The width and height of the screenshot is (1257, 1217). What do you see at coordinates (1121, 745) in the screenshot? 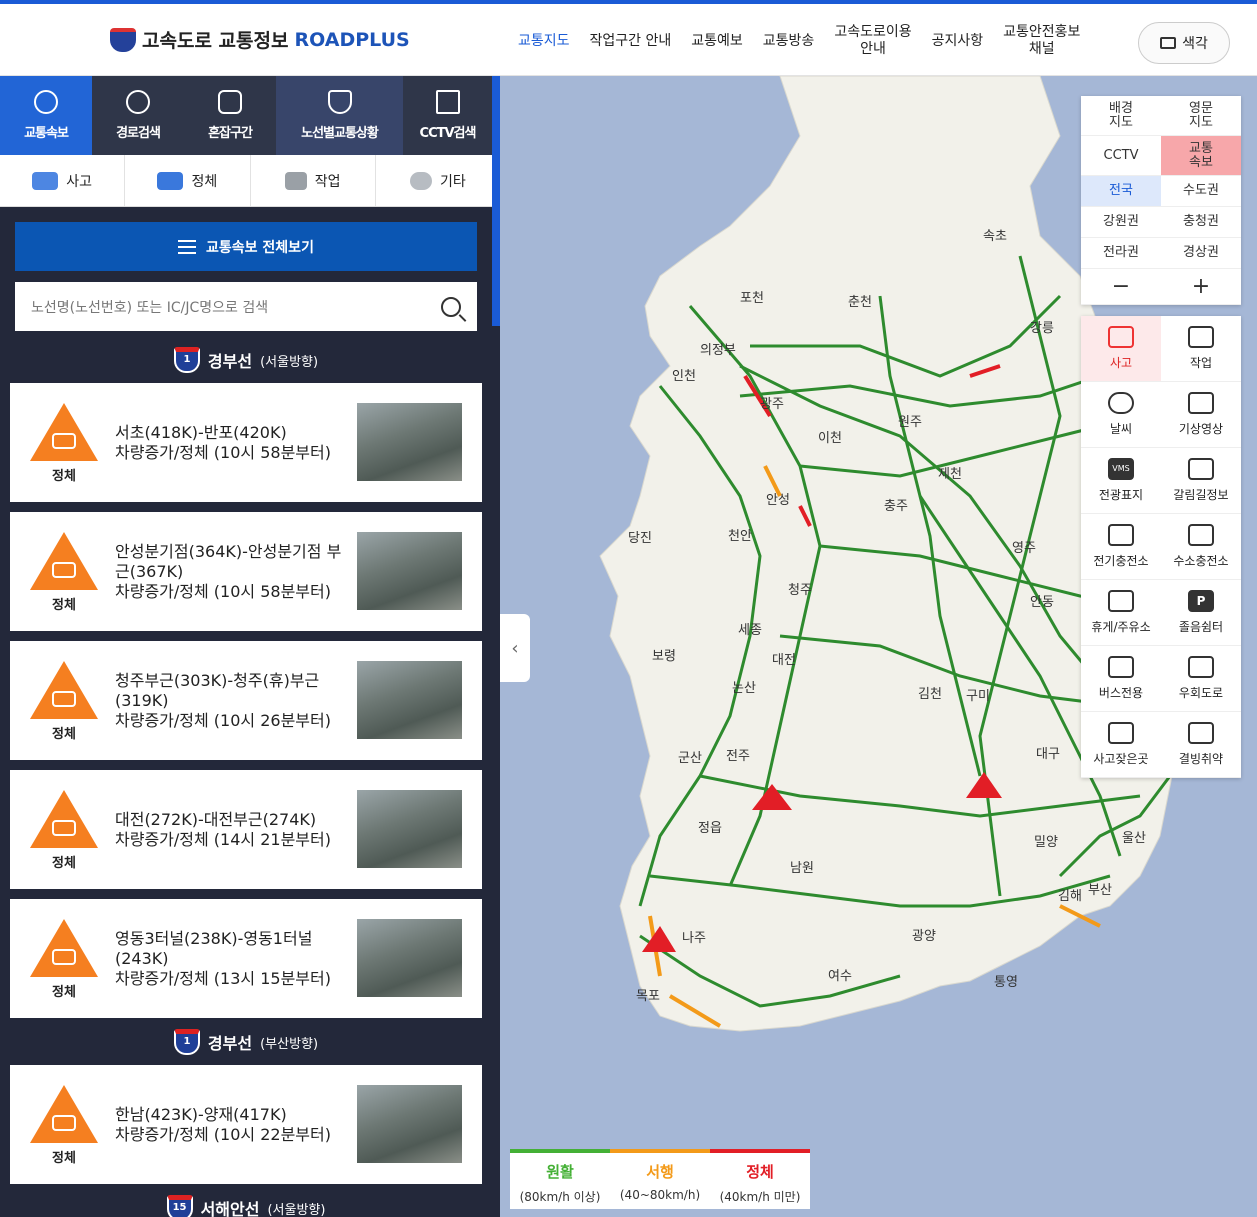
I see `tool-accident-prone: 사고잦은곳` at bounding box center [1121, 745].